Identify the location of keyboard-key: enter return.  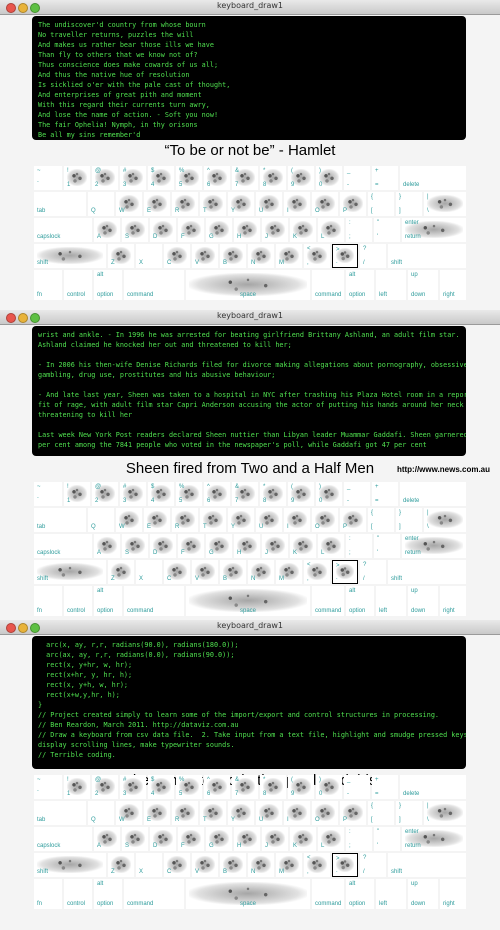
(434, 546).